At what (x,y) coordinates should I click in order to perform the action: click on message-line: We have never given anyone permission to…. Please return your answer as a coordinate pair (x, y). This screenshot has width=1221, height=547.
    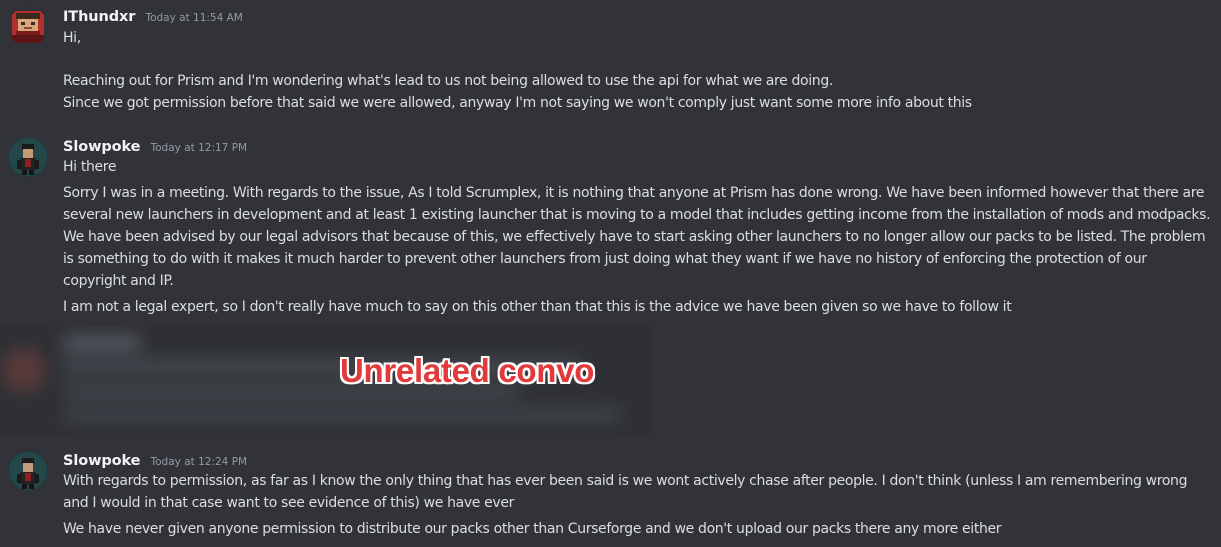
    Looking at the image, I should click on (532, 529).